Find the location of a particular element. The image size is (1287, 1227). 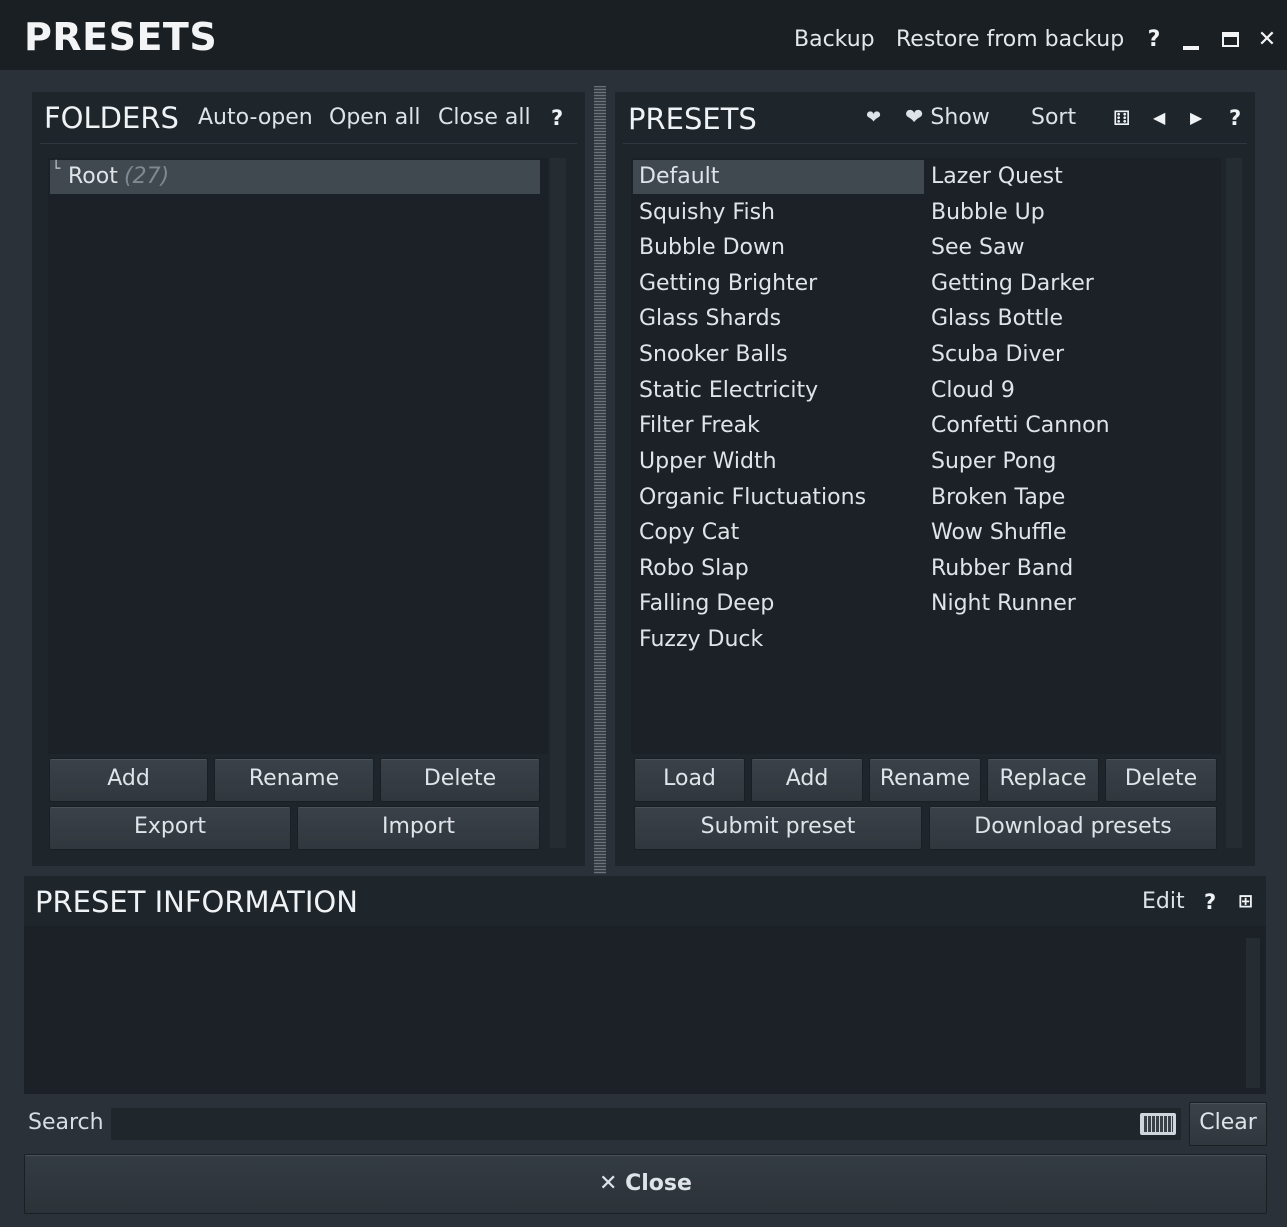

folder-add-button: Add is located at coordinates (128, 780).